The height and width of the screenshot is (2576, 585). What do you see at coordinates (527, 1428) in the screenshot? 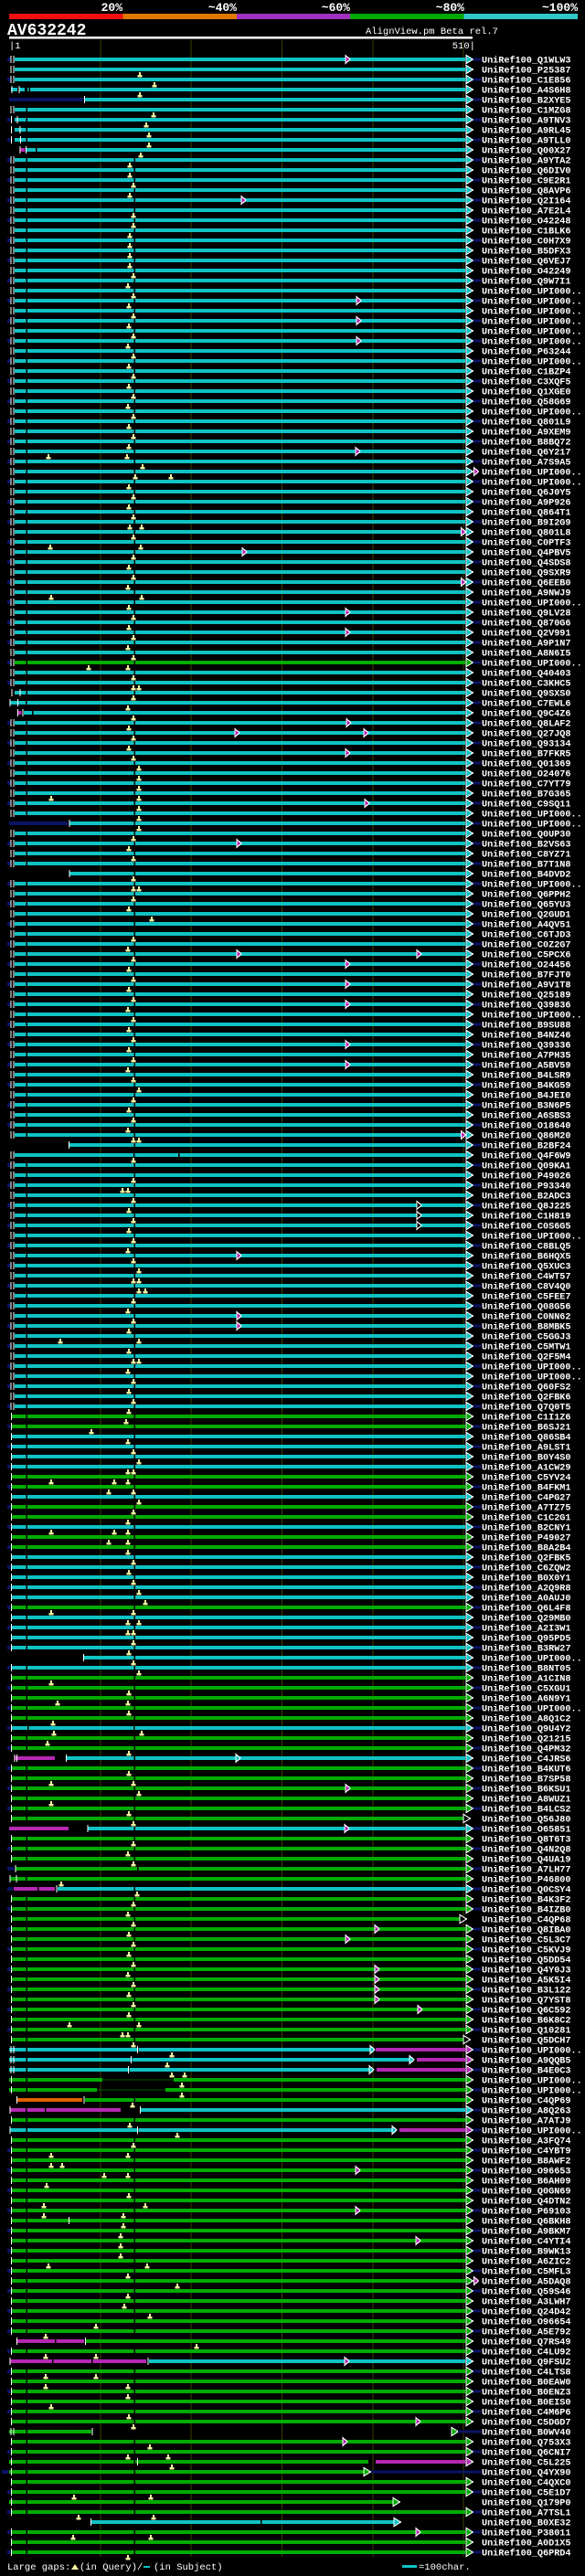
I see `svg-text: UniRef100_B6SJ21` at bounding box center [527, 1428].